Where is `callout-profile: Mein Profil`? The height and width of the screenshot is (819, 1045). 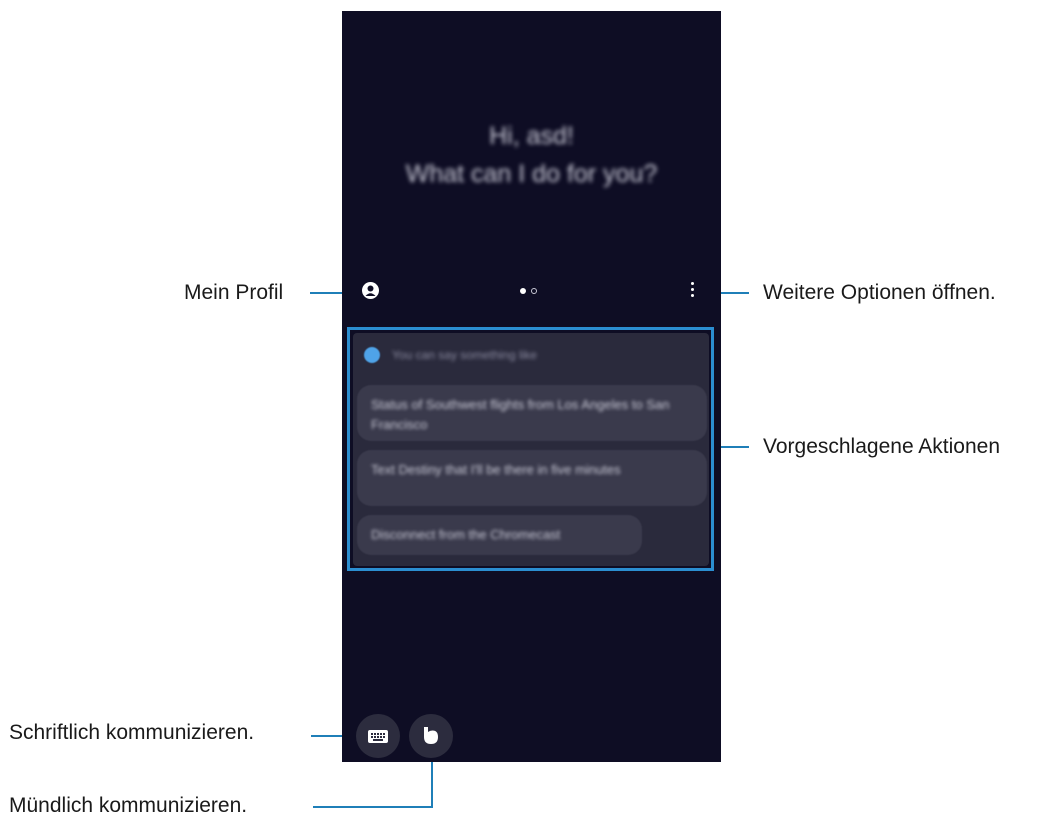
callout-profile: Mein Profil is located at coordinates (234, 292).